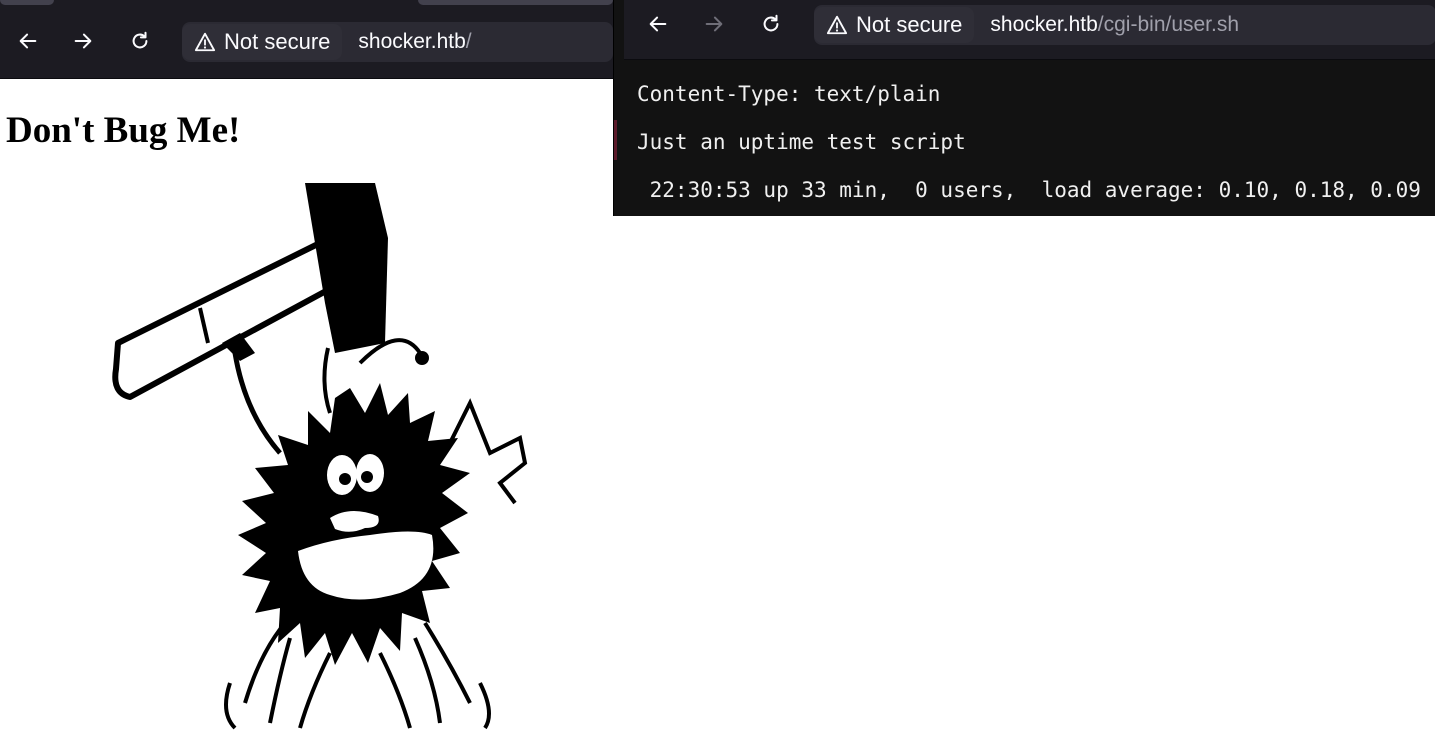 This screenshot has width=1435, height=751. What do you see at coordinates (789, 94) in the screenshot?
I see `response-line-content-type: Content-Type: text/plain` at bounding box center [789, 94].